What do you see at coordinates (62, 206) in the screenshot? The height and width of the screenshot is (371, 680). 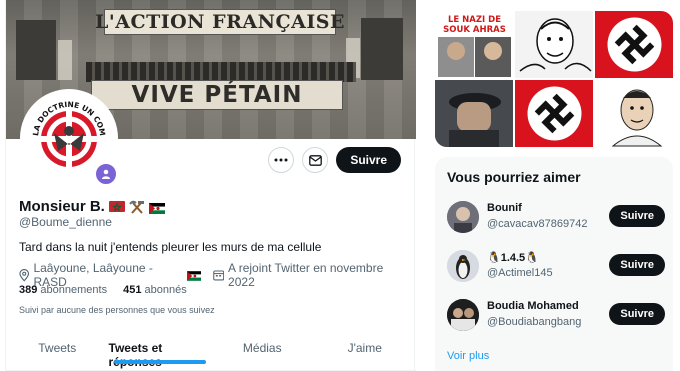 I see `display-name: Monsieur B.` at bounding box center [62, 206].